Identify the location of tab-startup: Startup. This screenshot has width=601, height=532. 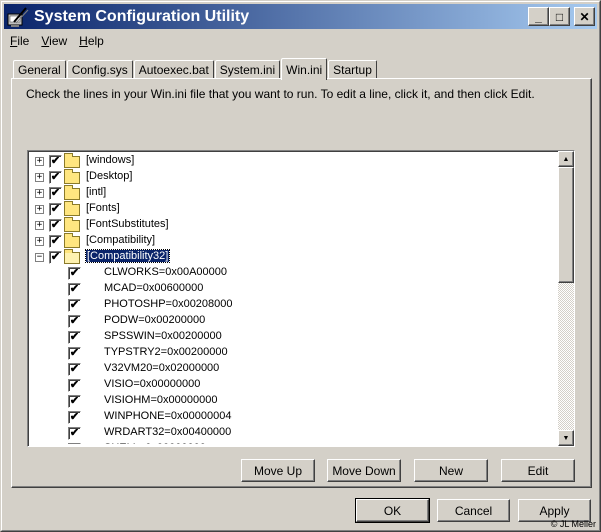
(352, 69).